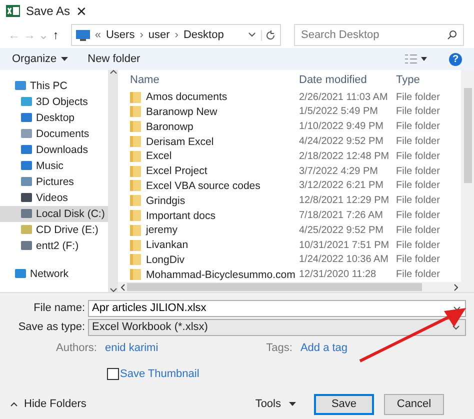  Describe the element at coordinates (207, 126) in the screenshot. I see `file-name: Baronowp` at that location.